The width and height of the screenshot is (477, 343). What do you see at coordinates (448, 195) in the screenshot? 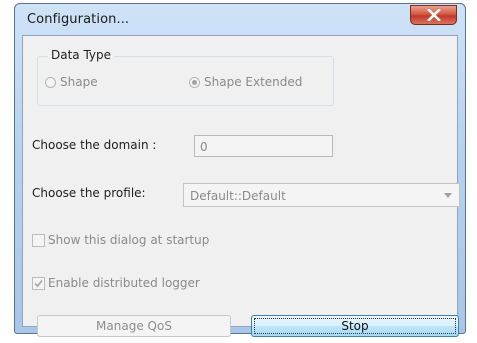
I see `chevron-down-icon` at bounding box center [448, 195].